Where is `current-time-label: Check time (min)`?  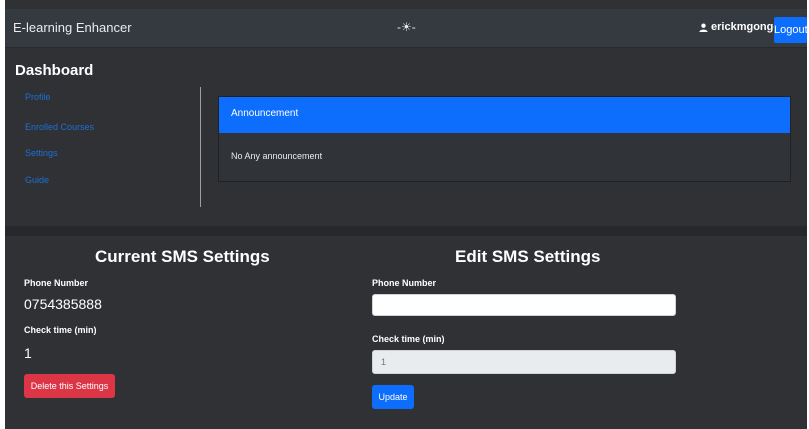 current-time-label: Check time (min) is located at coordinates (60, 330).